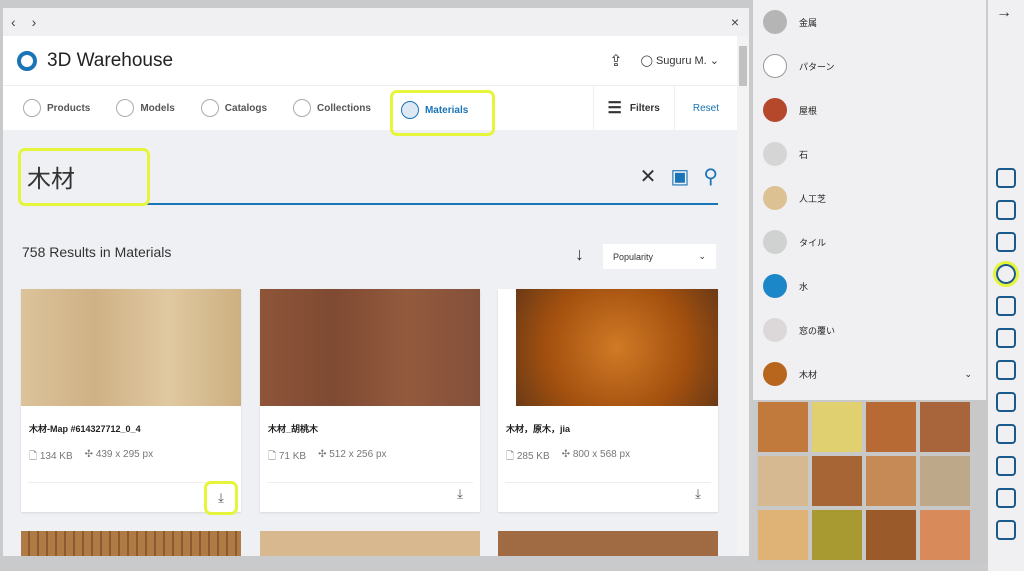 The width and height of the screenshot is (1024, 571). Describe the element at coordinates (119, 454) in the screenshot. I see `dimensions: ✣ 439 x 295 px` at that location.